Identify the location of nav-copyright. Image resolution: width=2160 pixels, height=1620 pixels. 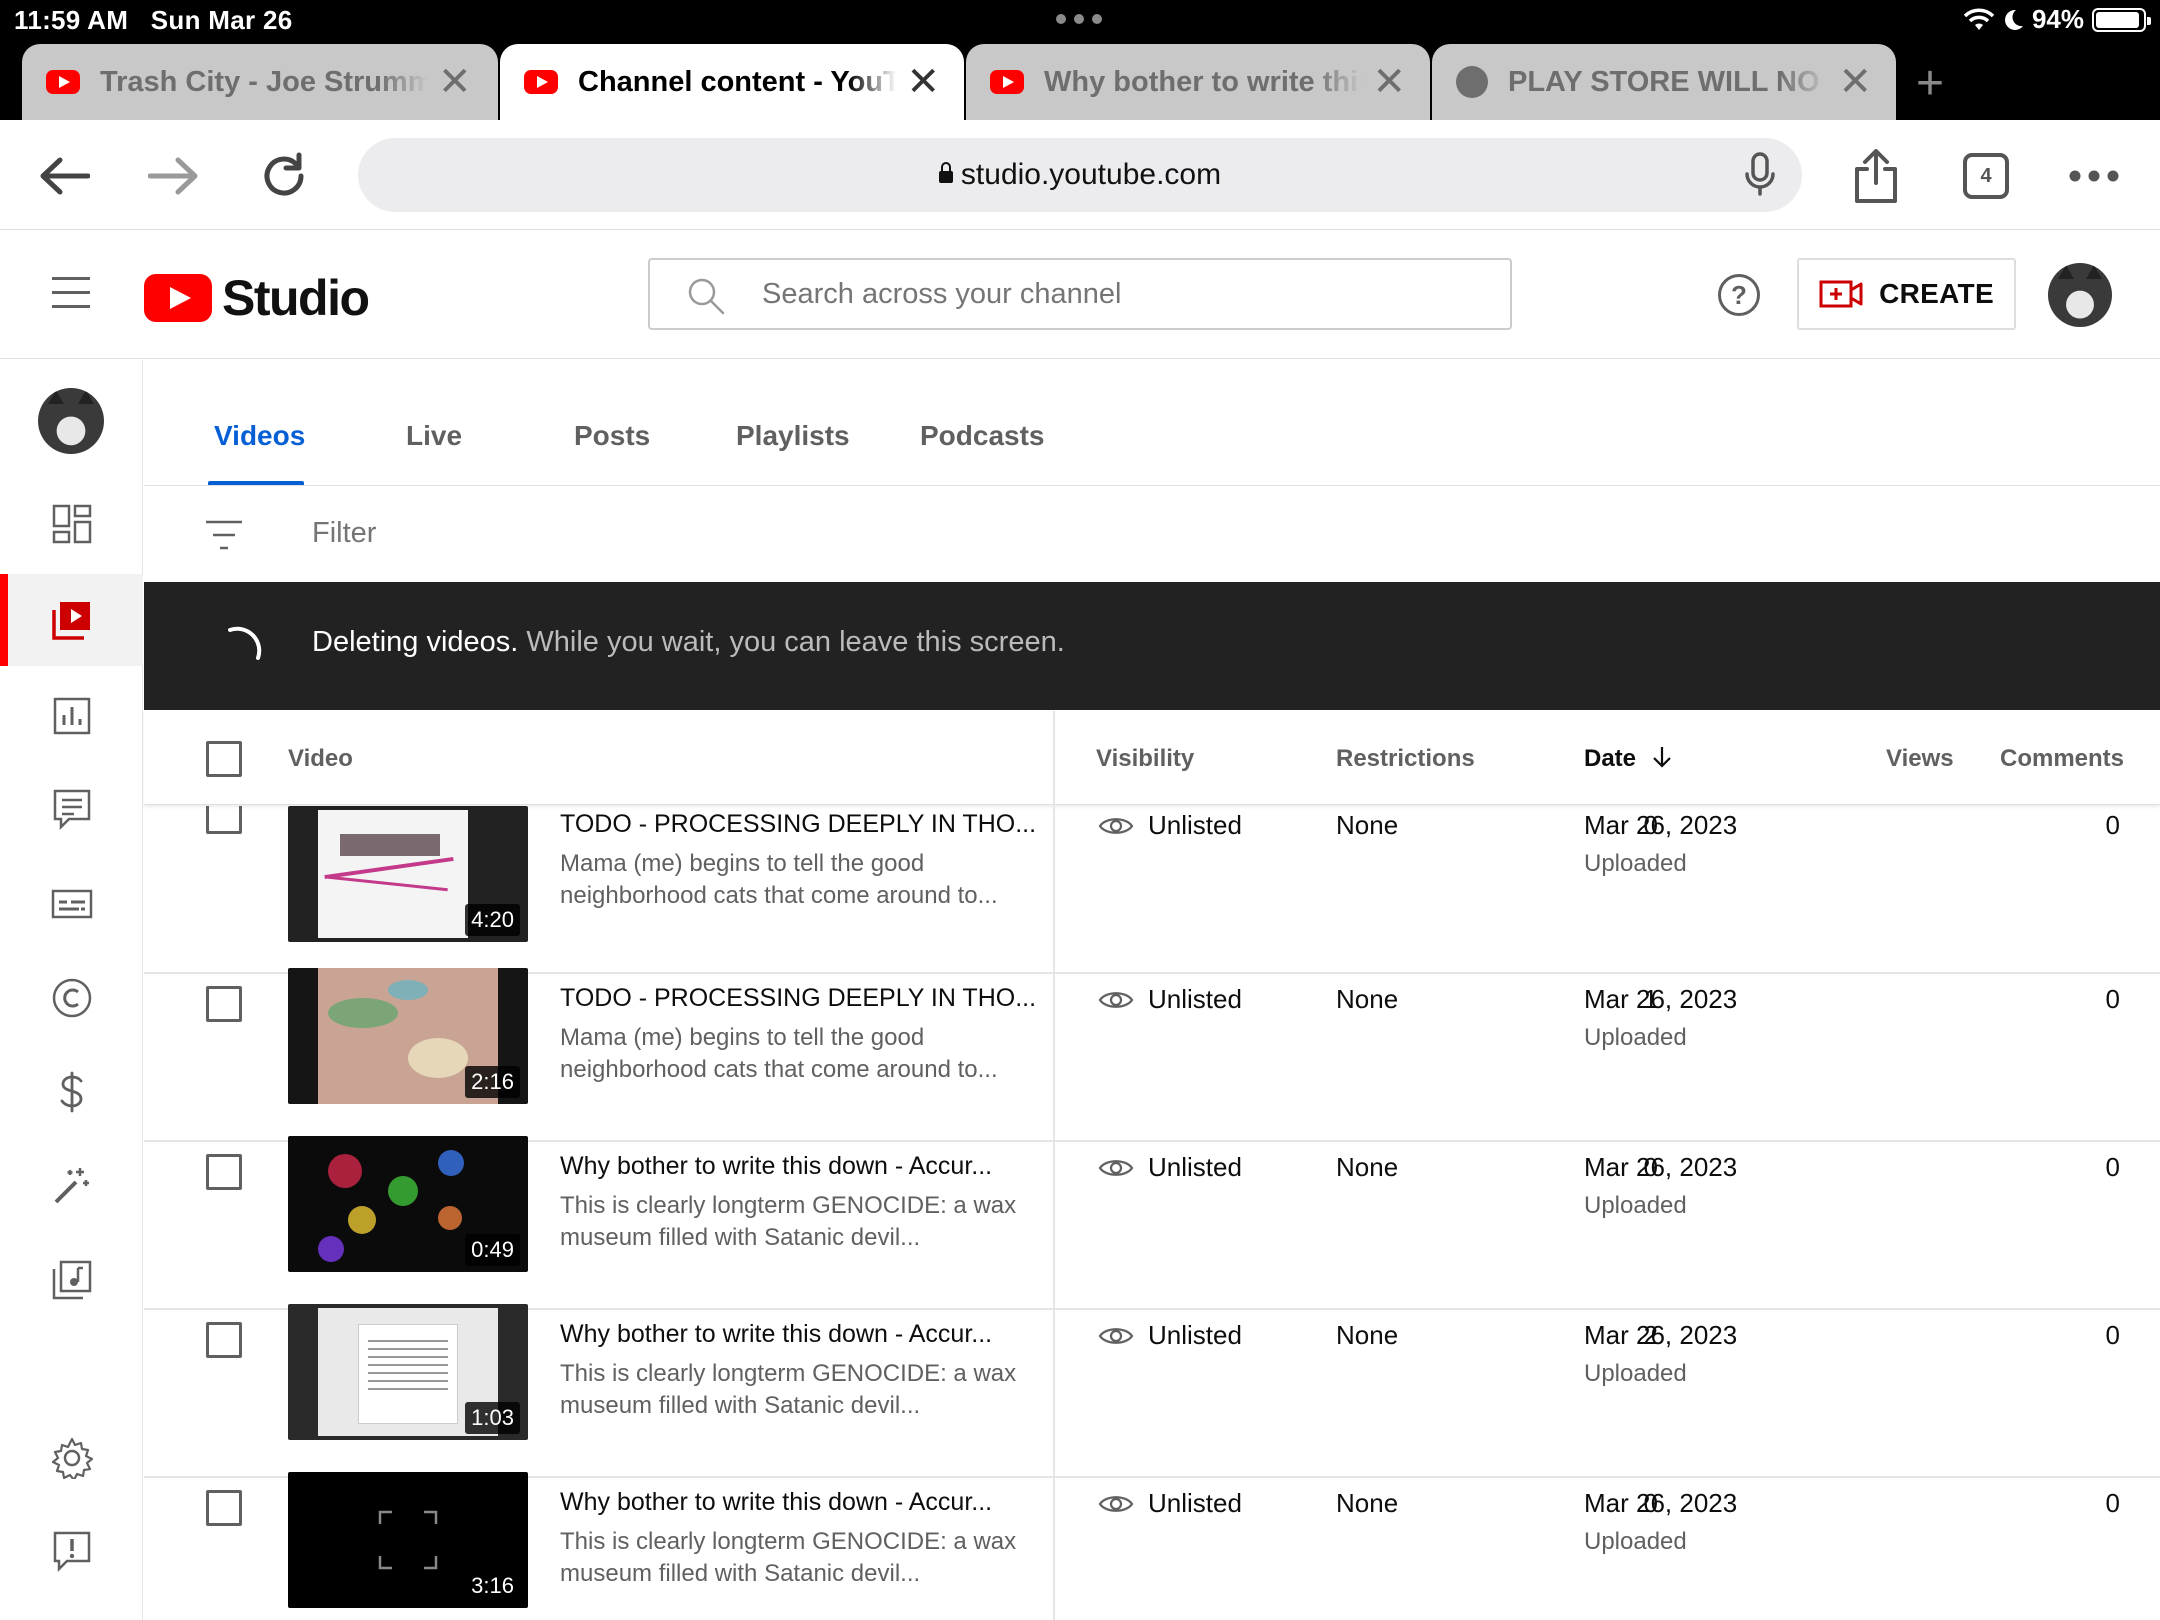
(71, 998).